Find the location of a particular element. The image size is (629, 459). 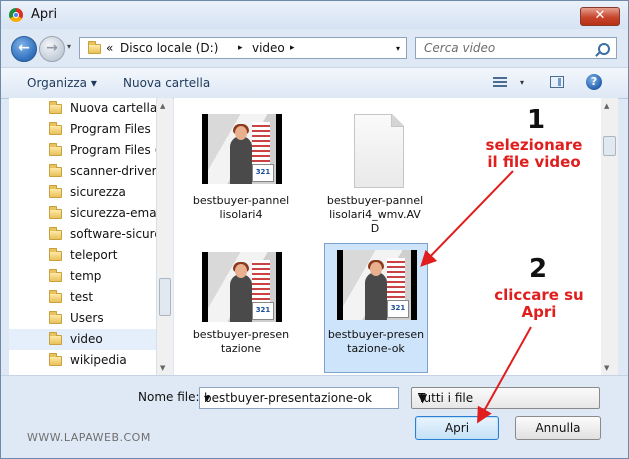

sidebar-item-sicurezza: sicurezza is located at coordinates (82, 192).